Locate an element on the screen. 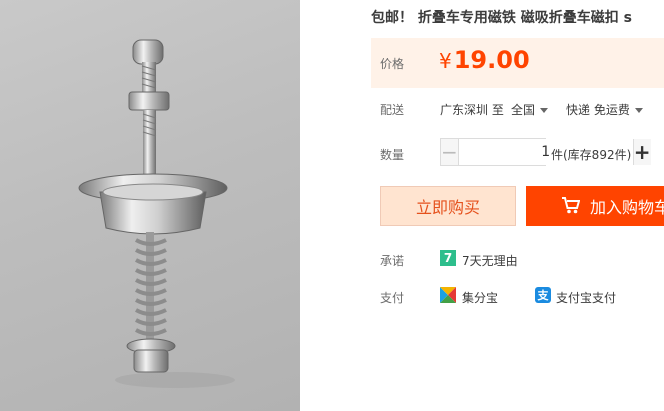  price-panel: 价格 ¥19.00 is located at coordinates (517, 63).